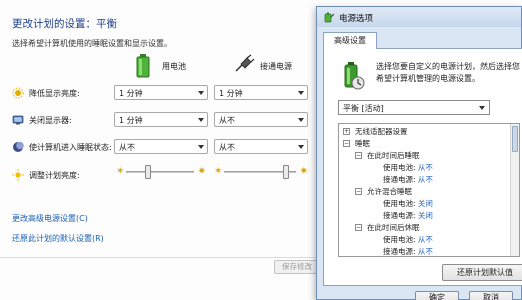 The width and height of the screenshot is (522, 300). What do you see at coordinates (161, 119) in the screenshot?
I see `turn-off-display-battery-select: 1 分钟` at bounding box center [161, 119].